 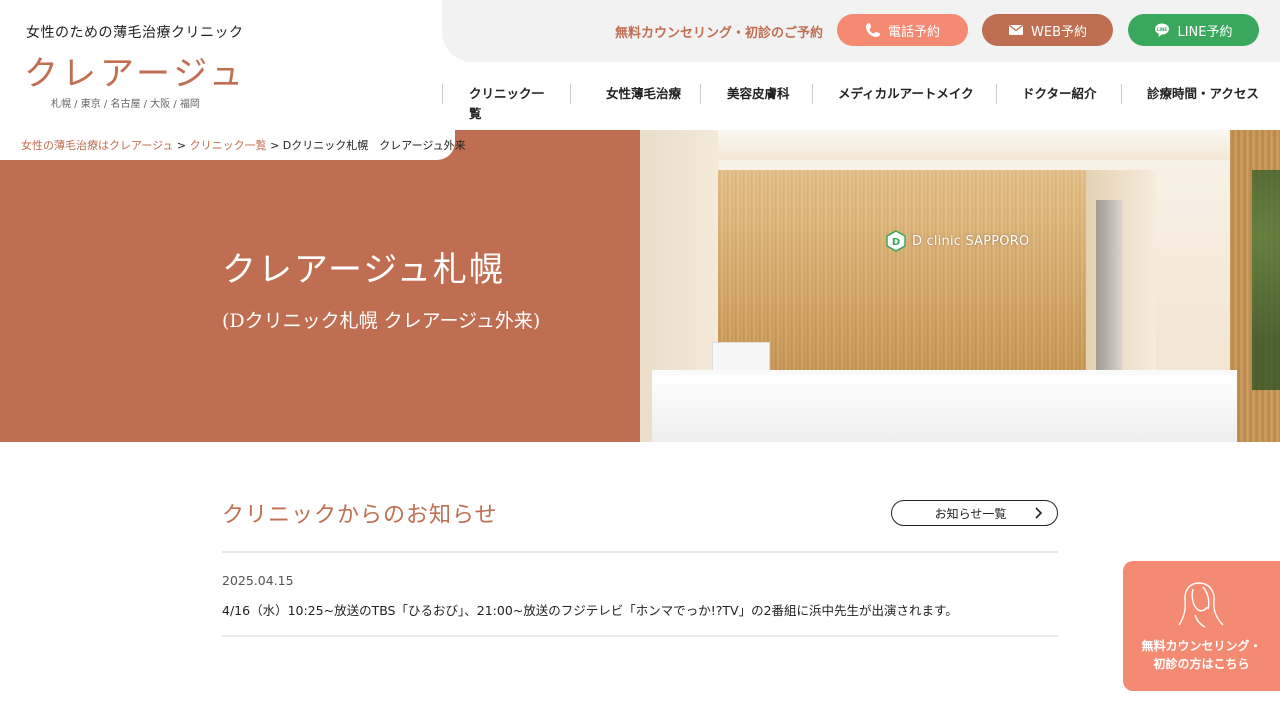 What do you see at coordinates (1200, 94) in the screenshot?
I see `nav-item-hours-access: 診療時間・アクセス` at bounding box center [1200, 94].